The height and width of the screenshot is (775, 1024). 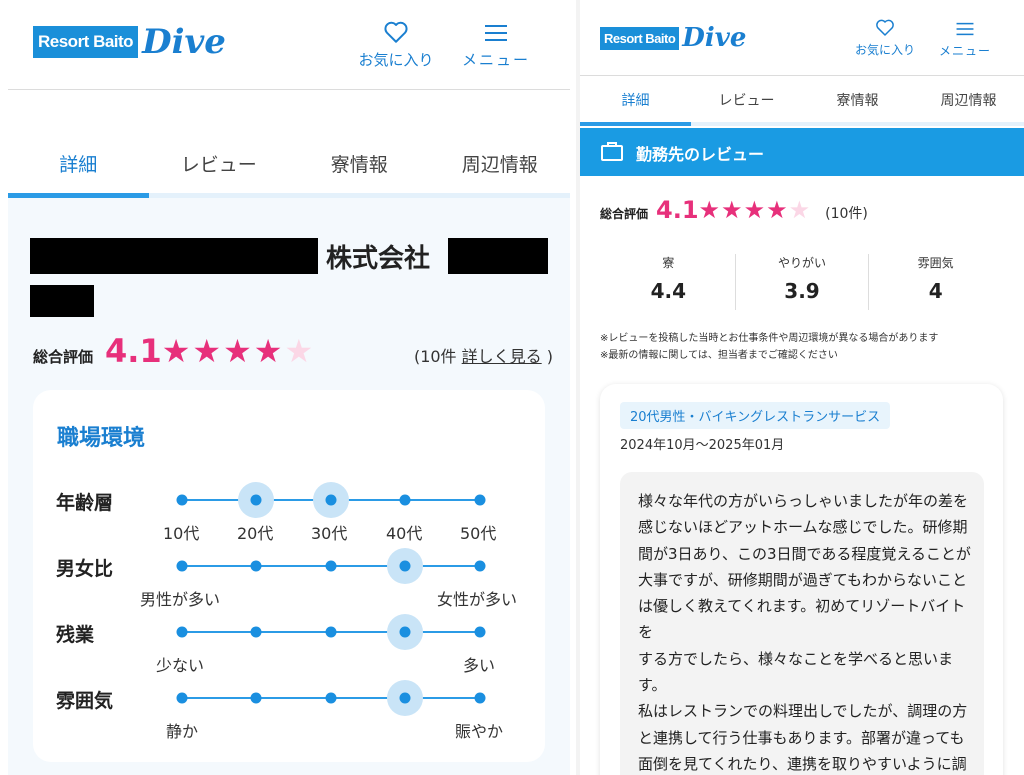 What do you see at coordinates (612, 151) in the screenshot?
I see `briefcase-icon` at bounding box center [612, 151].